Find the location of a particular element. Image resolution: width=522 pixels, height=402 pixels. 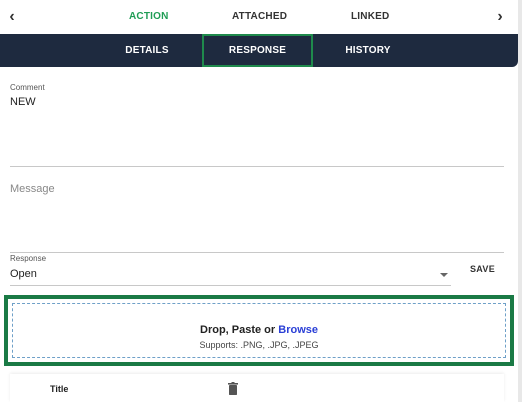

tab-response: RESPONSE is located at coordinates (257, 50).